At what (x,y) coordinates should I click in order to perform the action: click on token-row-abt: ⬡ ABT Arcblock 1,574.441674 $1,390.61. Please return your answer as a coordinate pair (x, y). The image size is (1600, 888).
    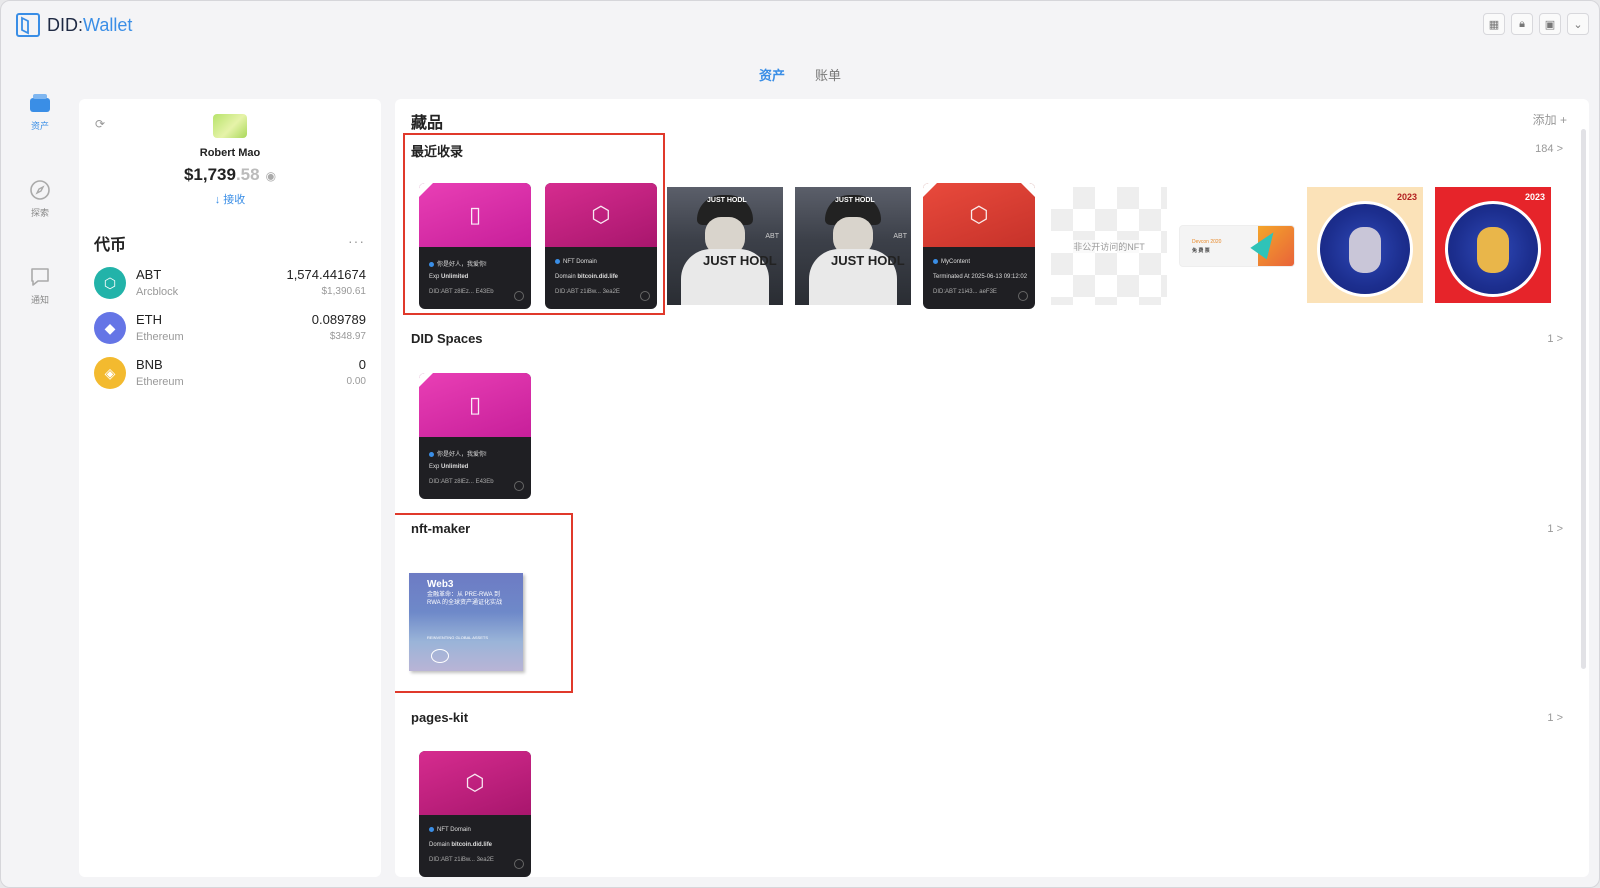
    Looking at the image, I should click on (230, 285).